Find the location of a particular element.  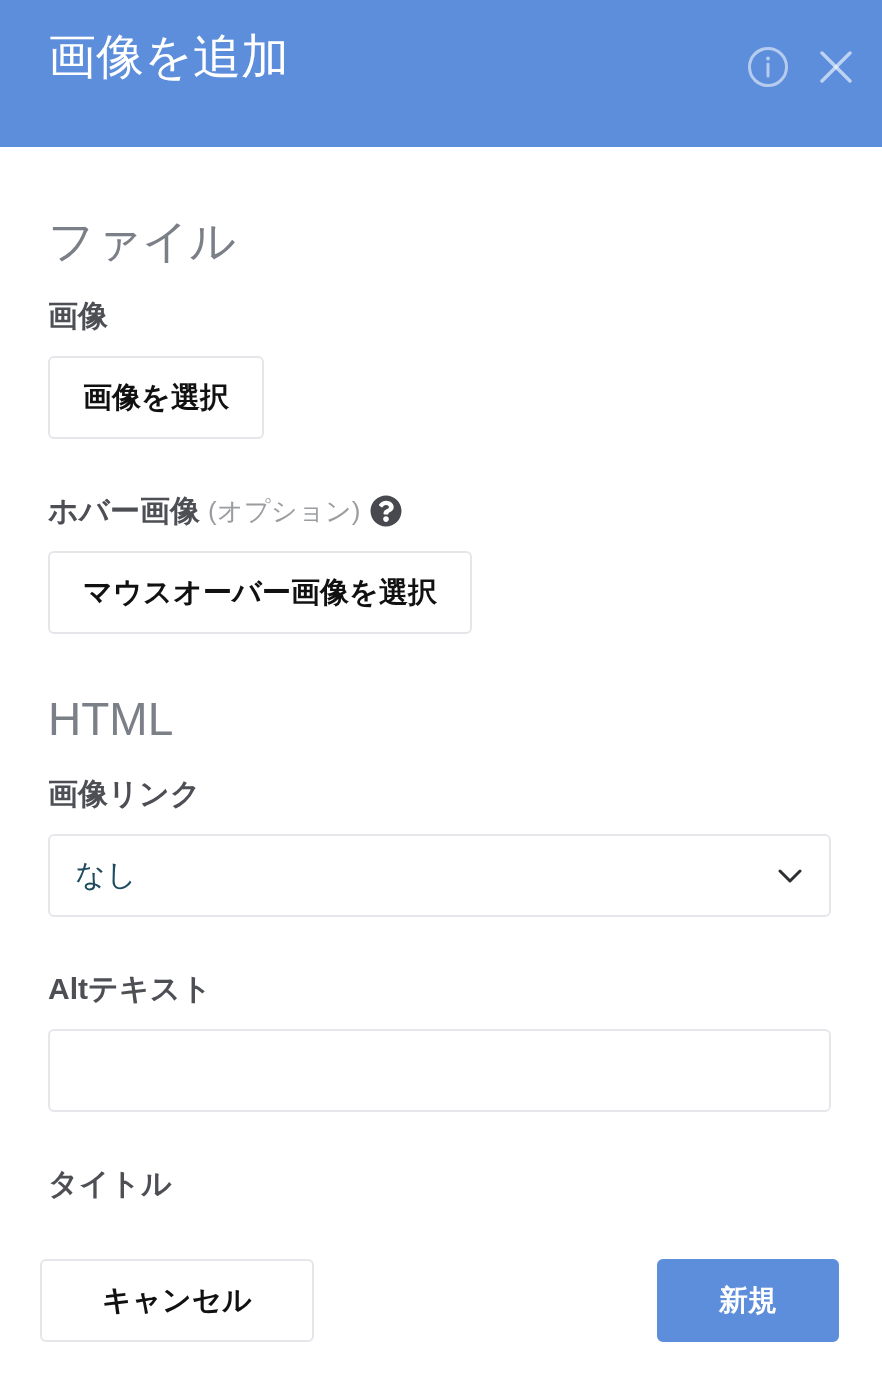

optional-note: (オプション) is located at coordinates (284, 511).